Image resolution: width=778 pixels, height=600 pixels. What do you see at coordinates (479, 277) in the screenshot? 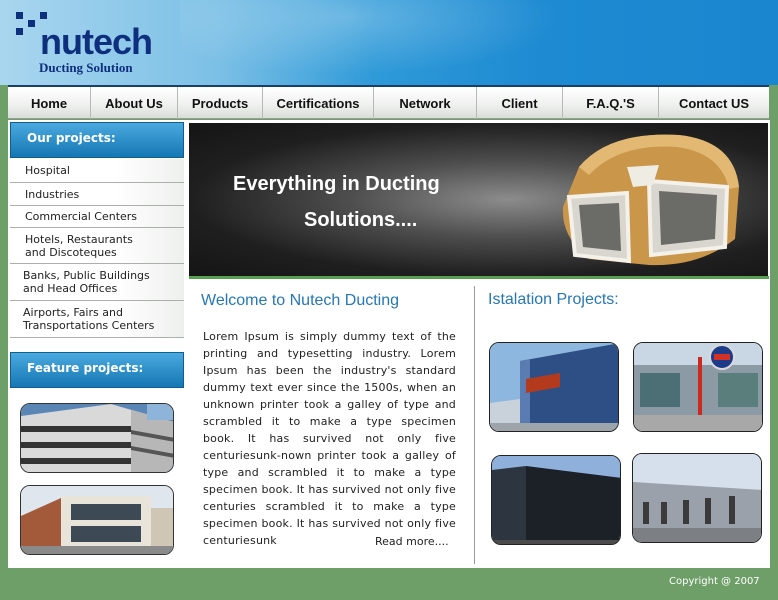
I see `banner-divider` at bounding box center [479, 277].